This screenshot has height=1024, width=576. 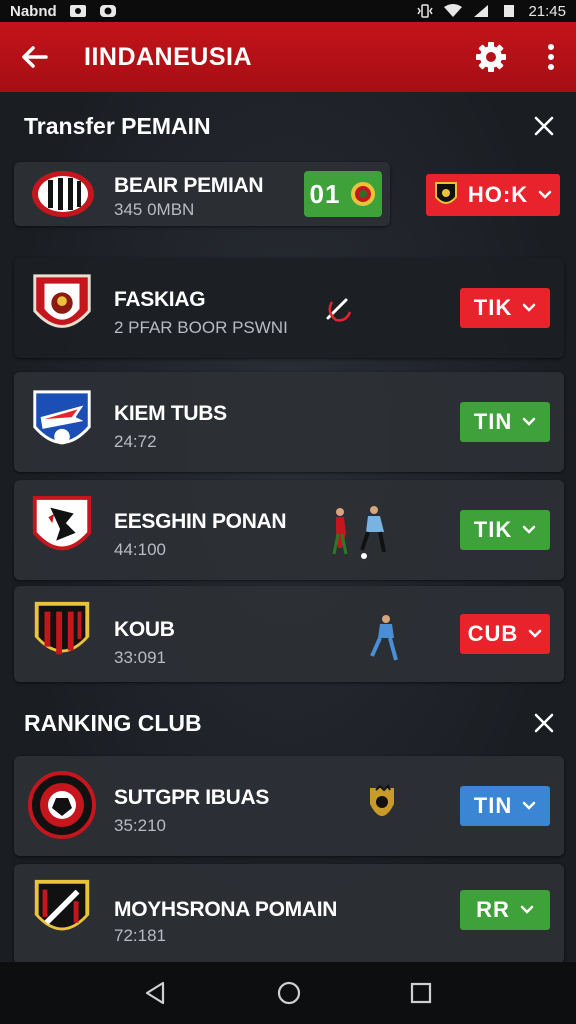 I want to click on action-dropdown-button: HO:K, so click(x=493, y=195).